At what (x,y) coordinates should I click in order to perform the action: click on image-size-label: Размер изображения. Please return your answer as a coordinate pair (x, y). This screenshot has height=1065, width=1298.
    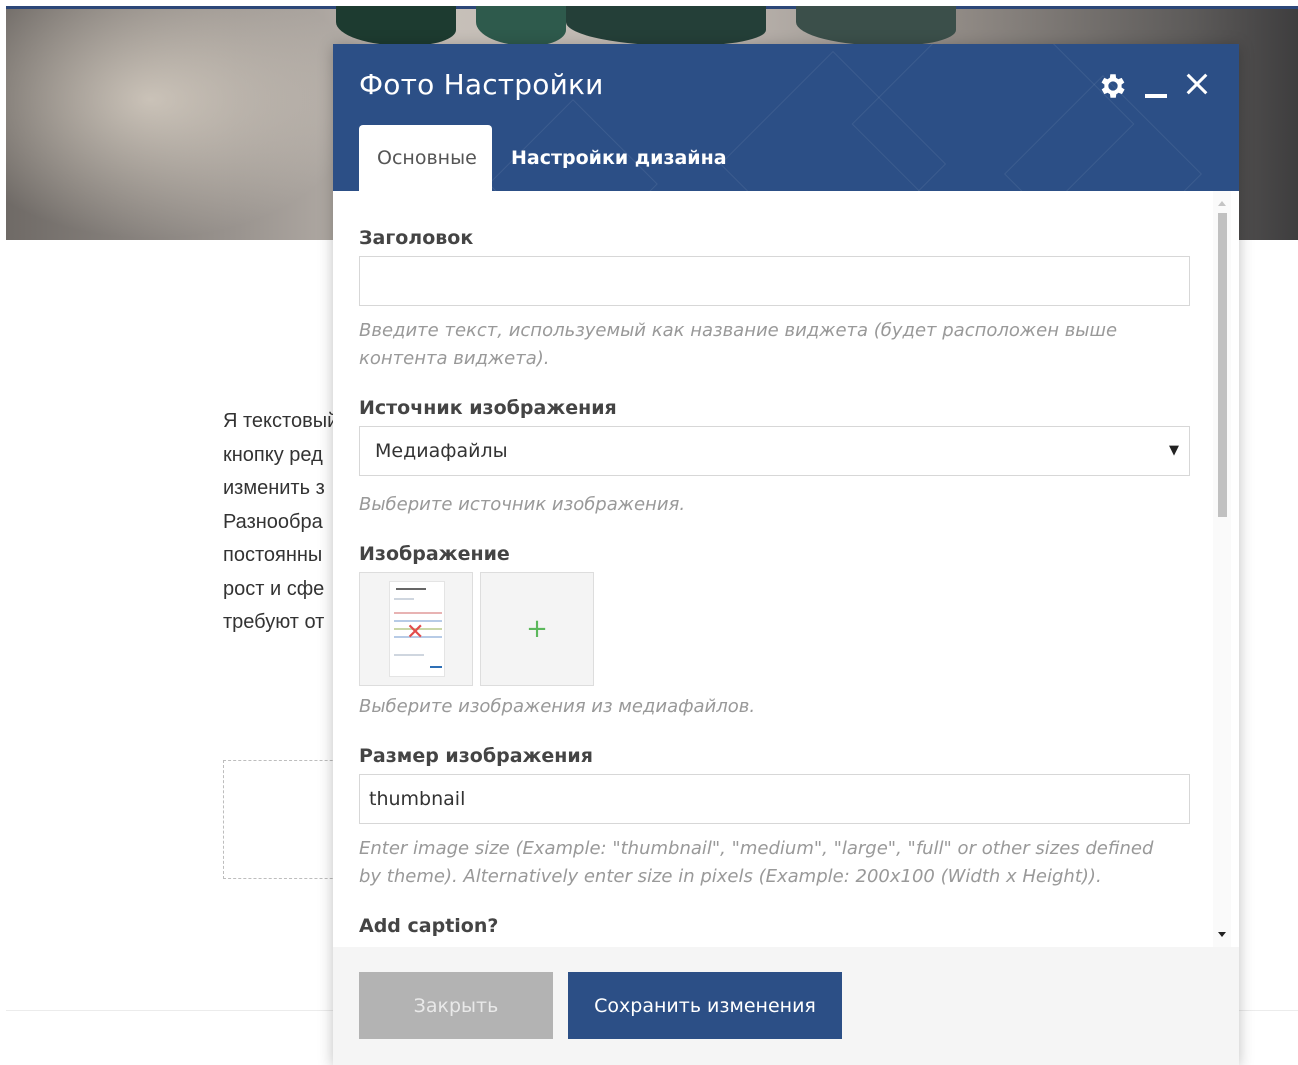
    Looking at the image, I should click on (476, 756).